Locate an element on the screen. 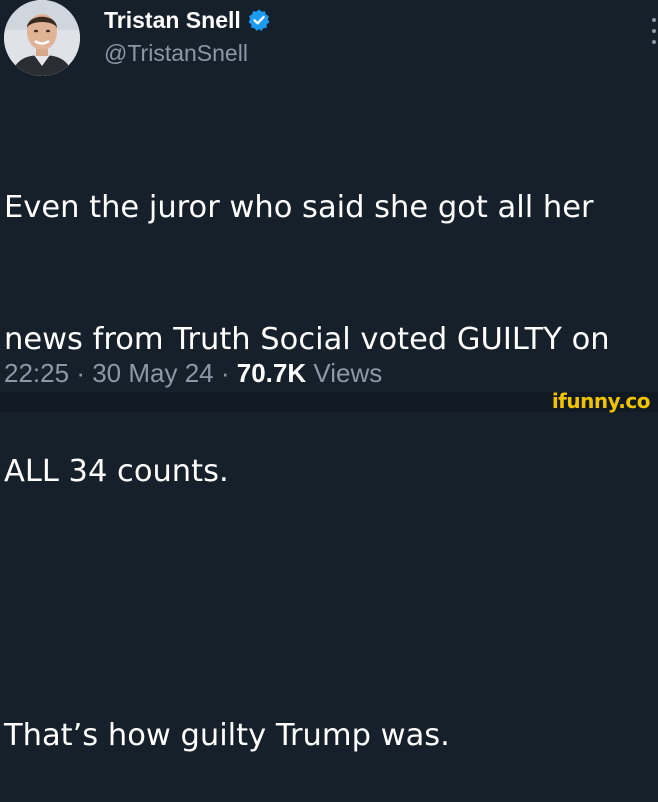 The image size is (658, 802). tweet-line: That’s how guilty Trump was. is located at coordinates (227, 735).